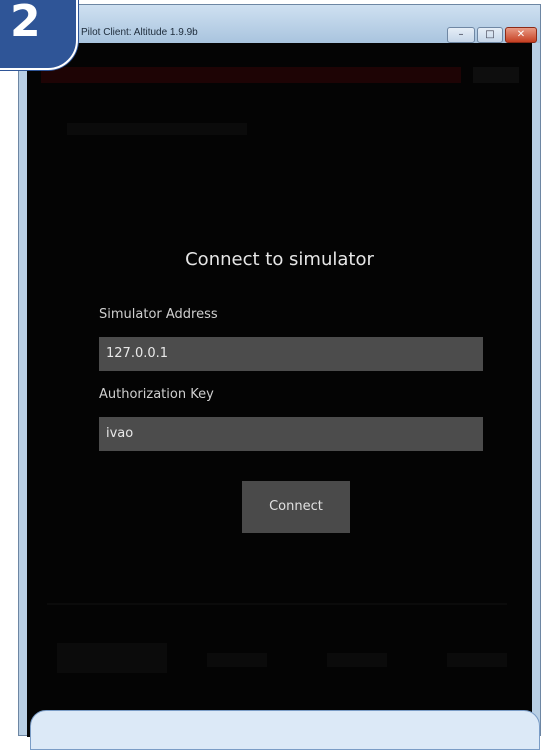  What do you see at coordinates (279, 24) in the screenshot?
I see `title-bar: Pilot Client: Altitude 1.9.9b – □ ✕` at bounding box center [279, 24].